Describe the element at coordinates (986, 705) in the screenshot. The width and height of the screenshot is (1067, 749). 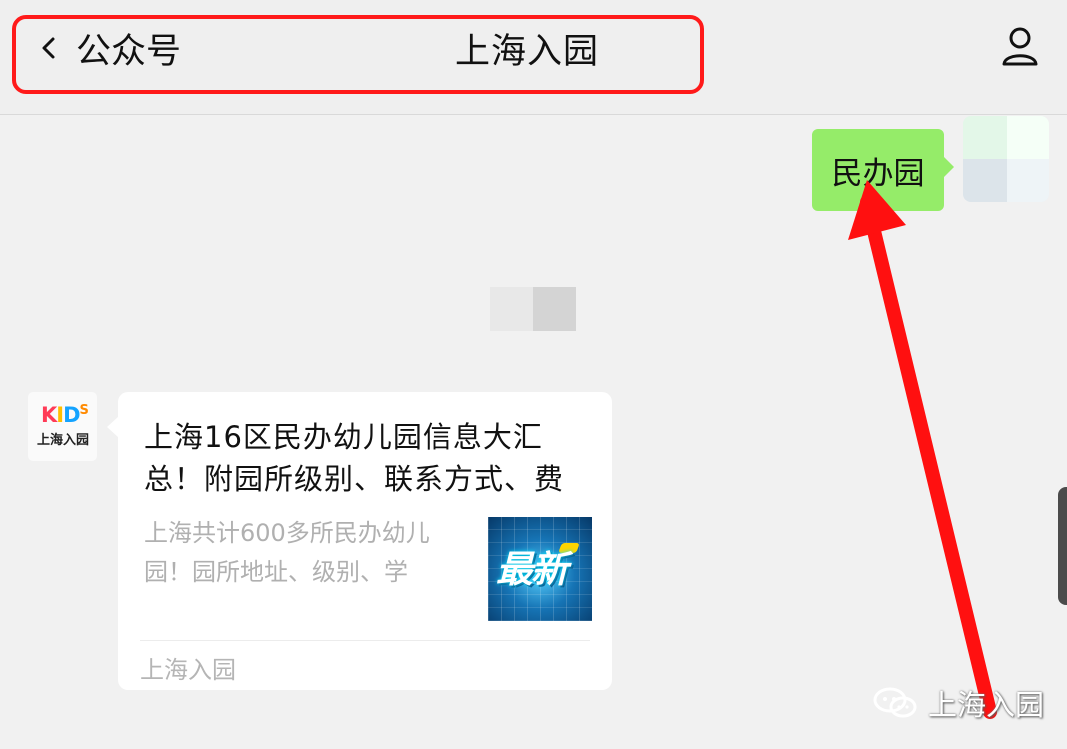
I see `watermark-text: 上海入园` at that location.